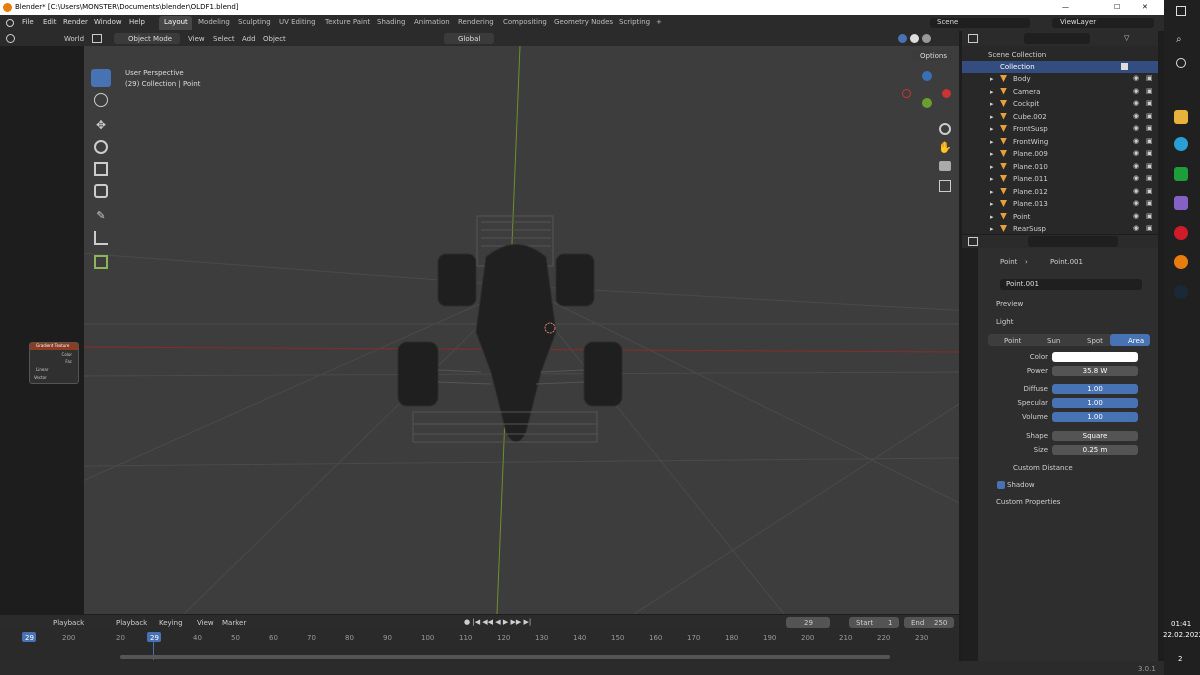 Image resolution: width=1200 pixels, height=675 pixels. I want to click on steam-icon, so click(1181, 292).